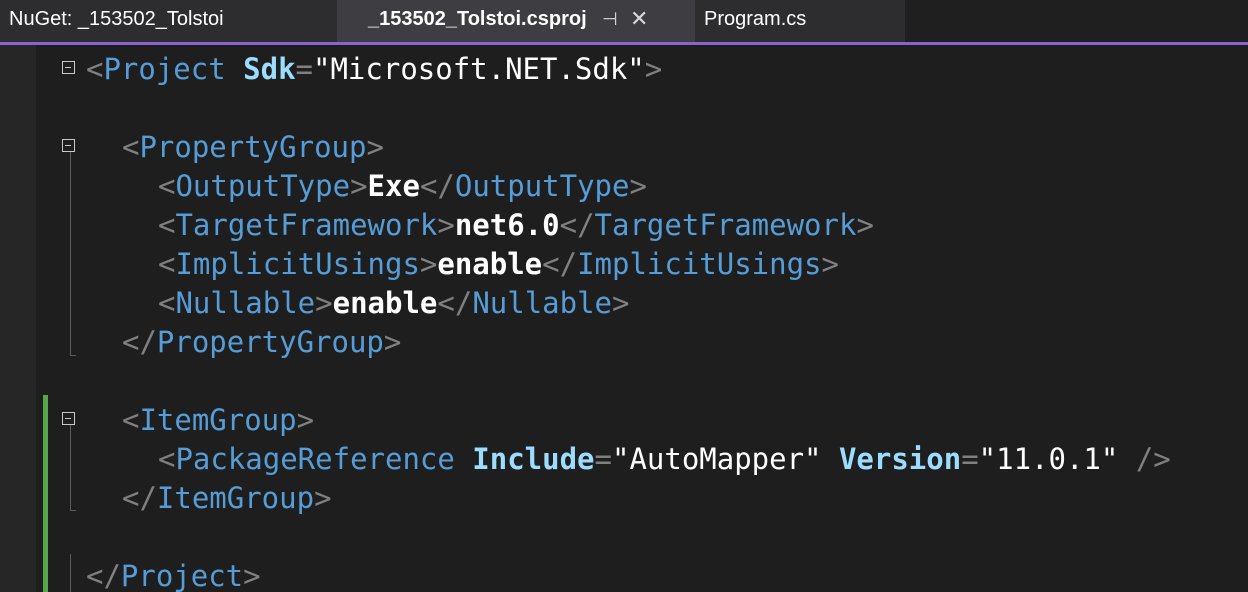  What do you see at coordinates (18, 318) in the screenshot?
I see `glyph-margin` at bounding box center [18, 318].